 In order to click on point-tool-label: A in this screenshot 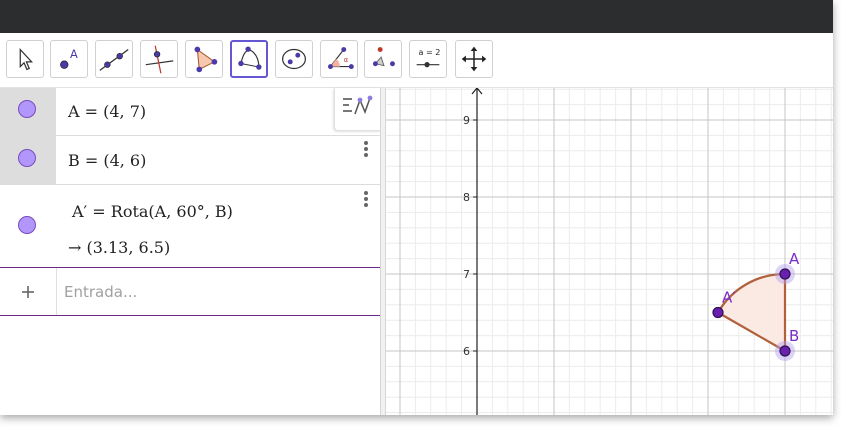, I will do `click(74, 54)`.